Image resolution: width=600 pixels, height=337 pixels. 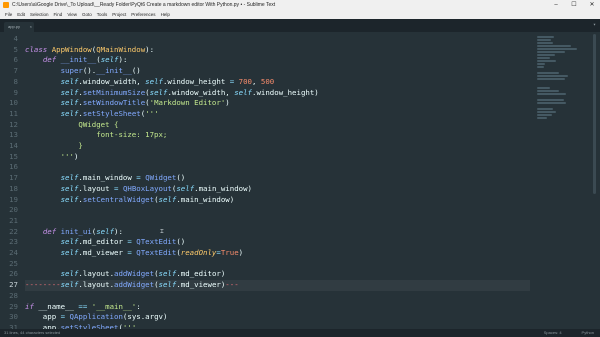 I want to click on code-token: .main_window), so click(x=223, y=188).